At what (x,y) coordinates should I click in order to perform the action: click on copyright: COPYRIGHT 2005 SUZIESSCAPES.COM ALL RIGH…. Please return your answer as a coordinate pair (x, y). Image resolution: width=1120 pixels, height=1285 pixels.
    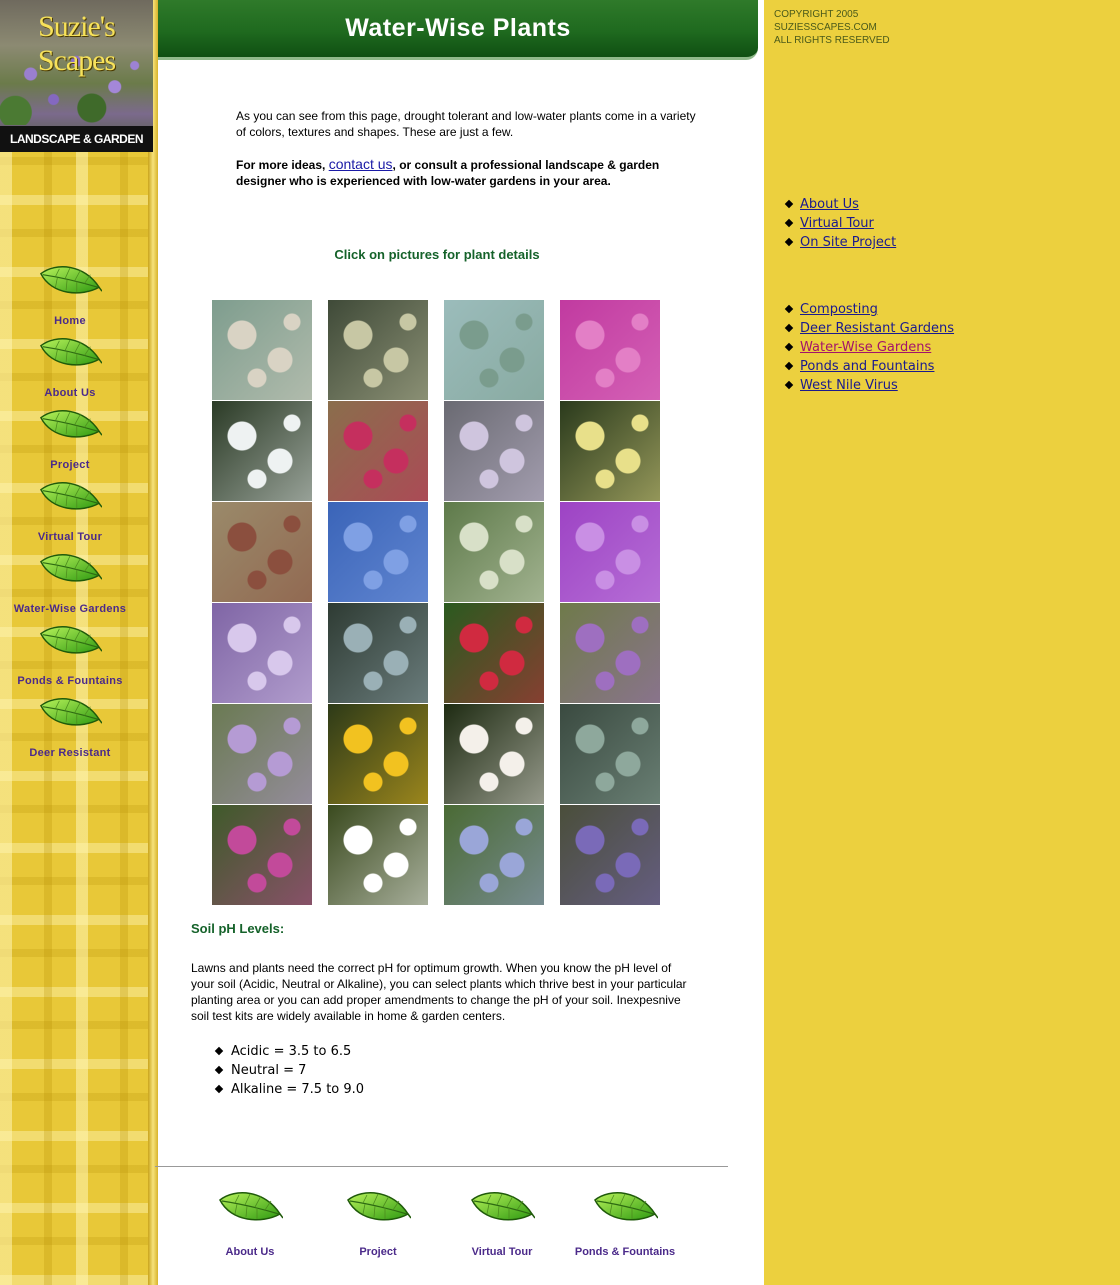
    Looking at the image, I should click on (832, 27).